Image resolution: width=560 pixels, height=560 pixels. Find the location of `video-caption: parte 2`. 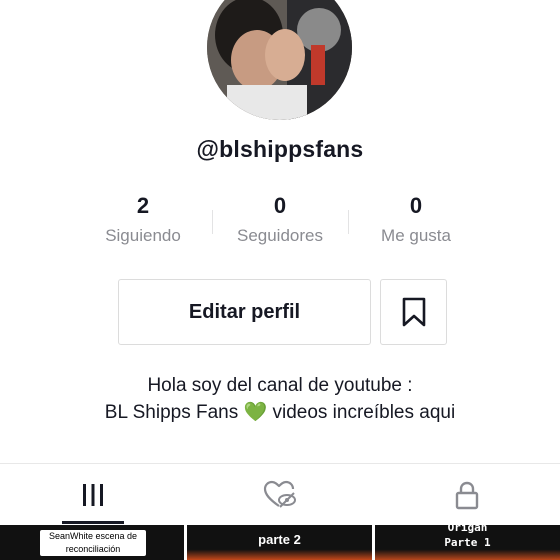

video-caption: parte 2 is located at coordinates (279, 539).